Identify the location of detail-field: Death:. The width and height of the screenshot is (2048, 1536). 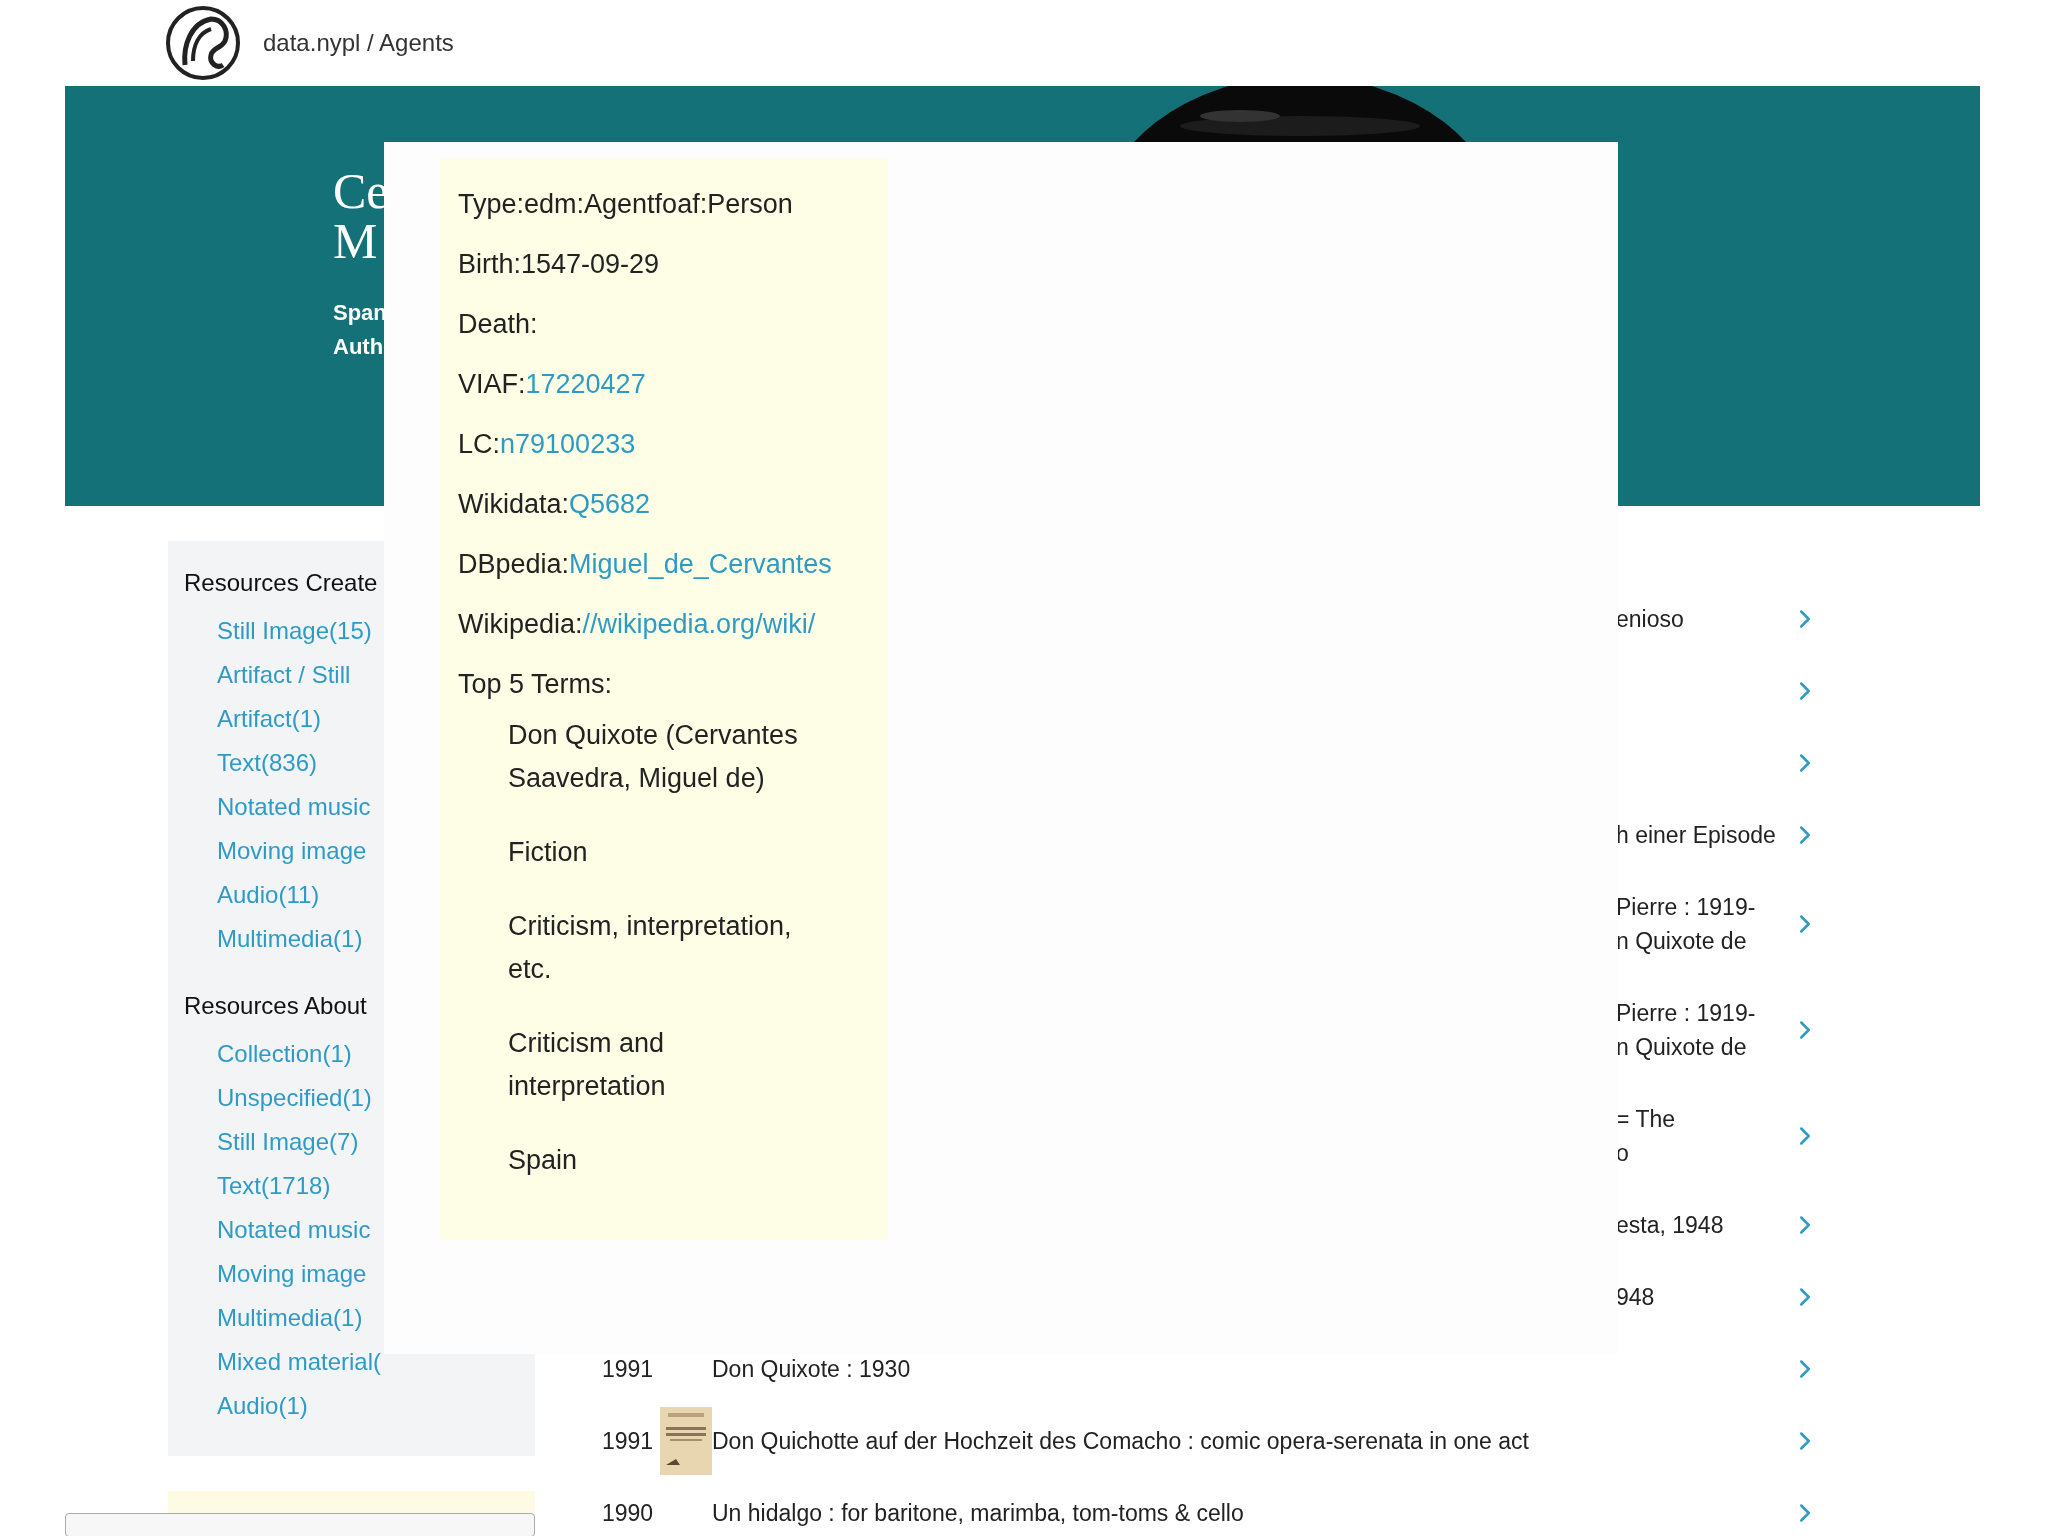
(673, 324).